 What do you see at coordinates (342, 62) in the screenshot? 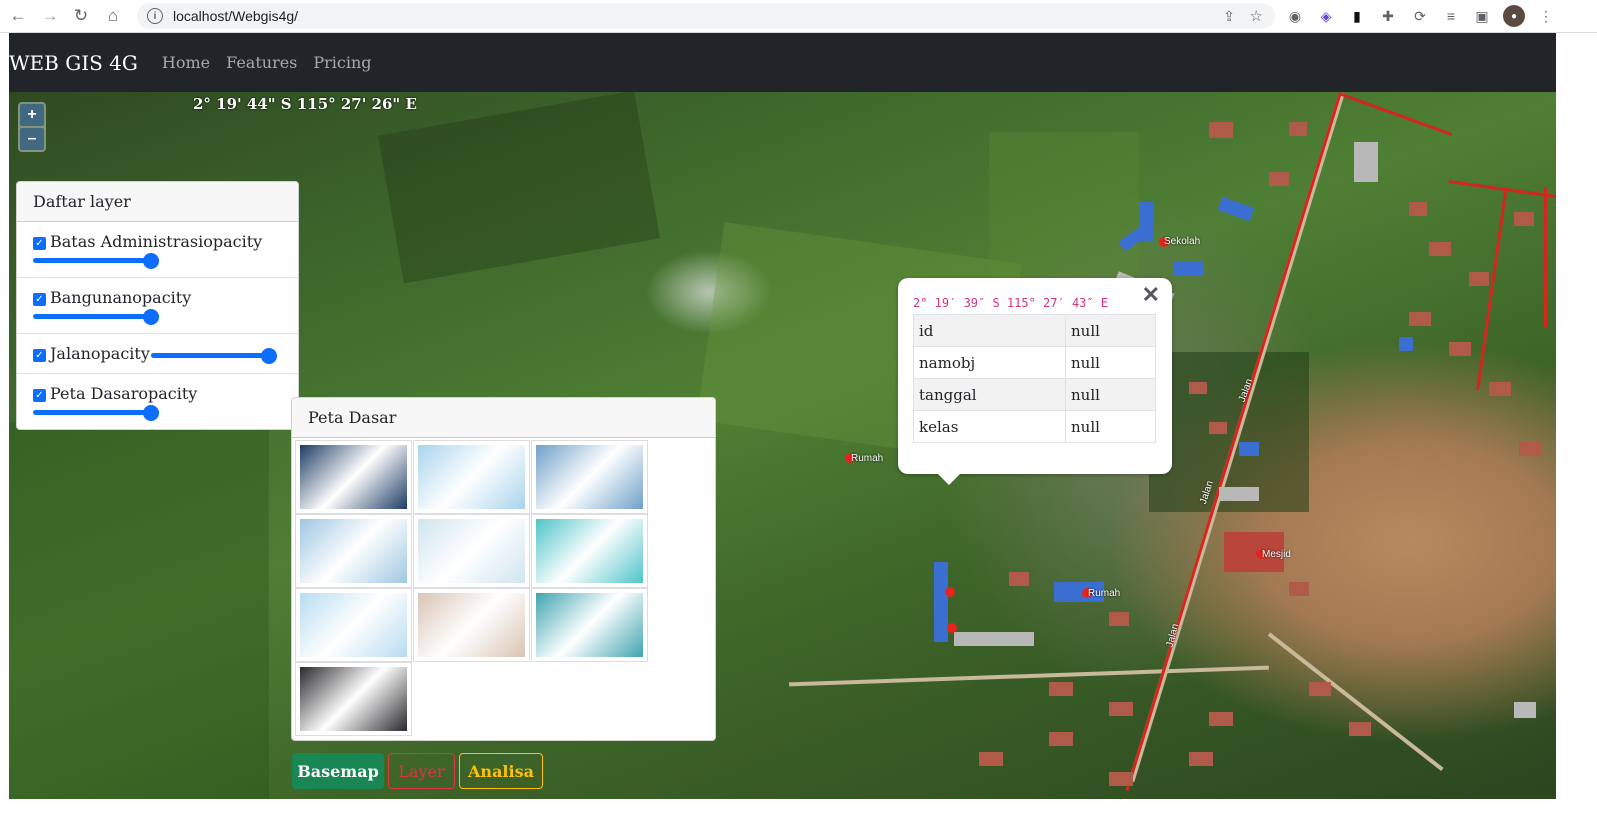
I see `nav-pricing: Pricing` at bounding box center [342, 62].